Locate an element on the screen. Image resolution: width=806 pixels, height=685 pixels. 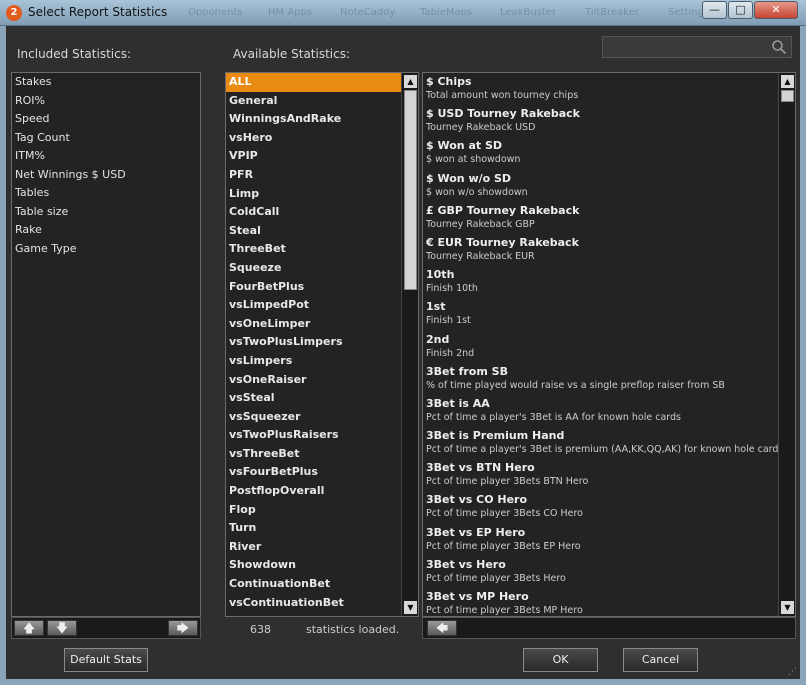
available-stat-category: vsHero is located at coordinates (313, 138).